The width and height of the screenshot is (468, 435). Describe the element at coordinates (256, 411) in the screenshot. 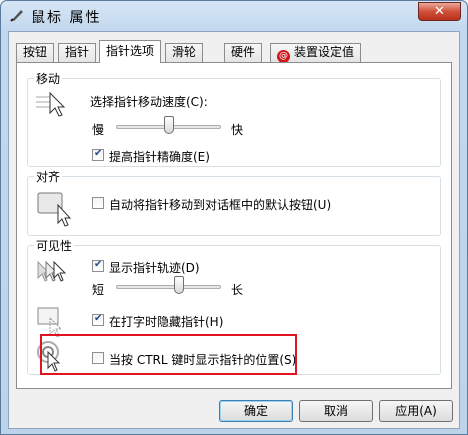

I see `ok-button: 确定` at that location.